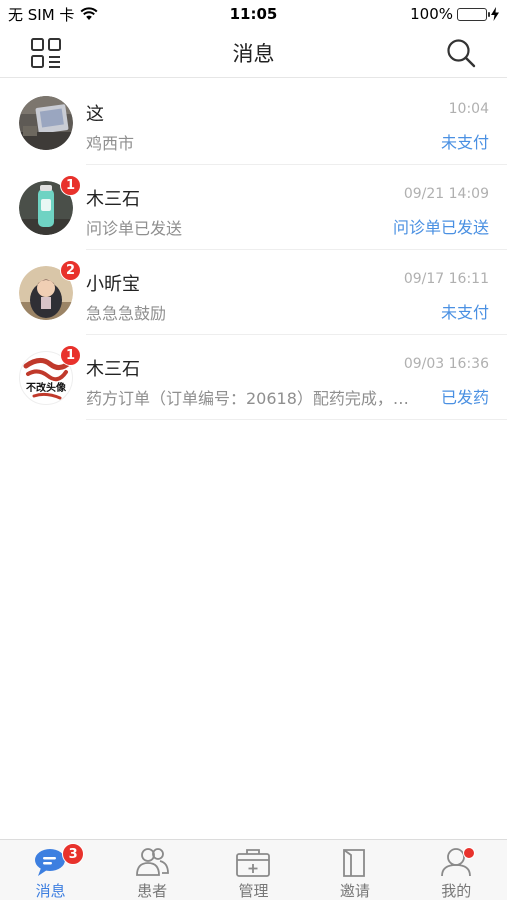 The width and height of the screenshot is (507, 900). I want to click on book-icon, so click(353, 863).